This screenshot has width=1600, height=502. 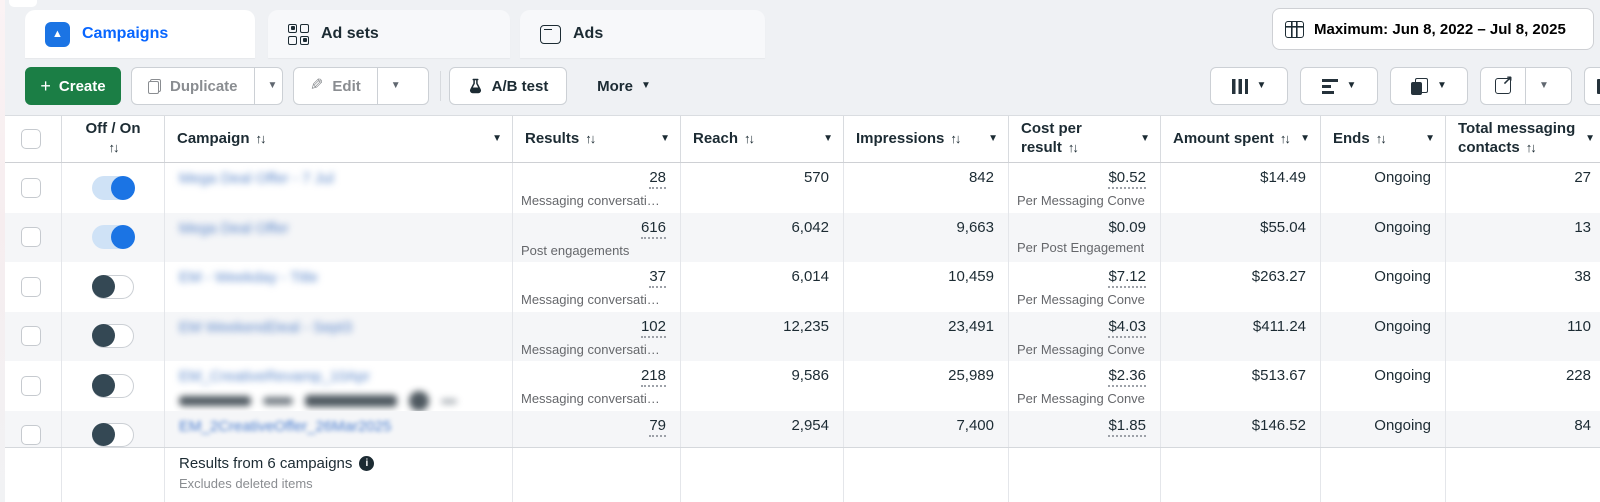 I want to click on columns-settings-button: ▼, so click(x=1249, y=86).